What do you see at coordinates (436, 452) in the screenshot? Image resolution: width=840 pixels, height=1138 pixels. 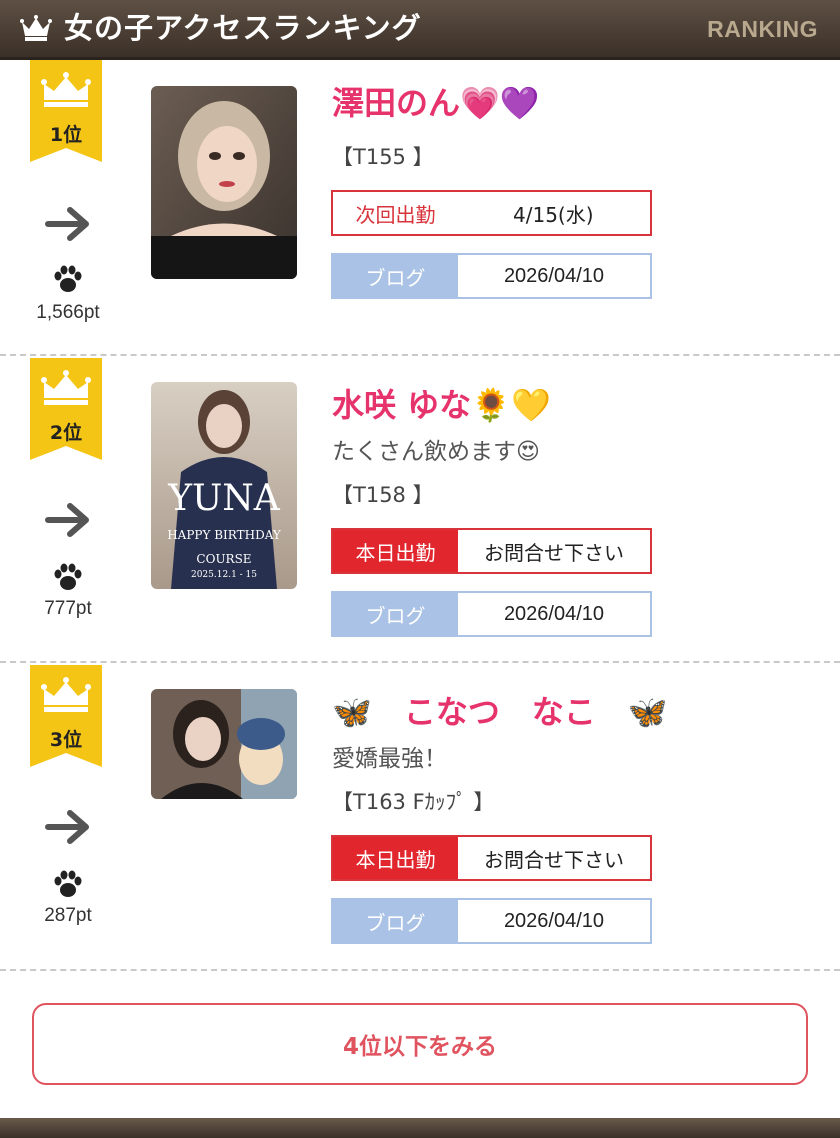 I see `cast-catchphrase: たくさん飲めます😍` at bounding box center [436, 452].